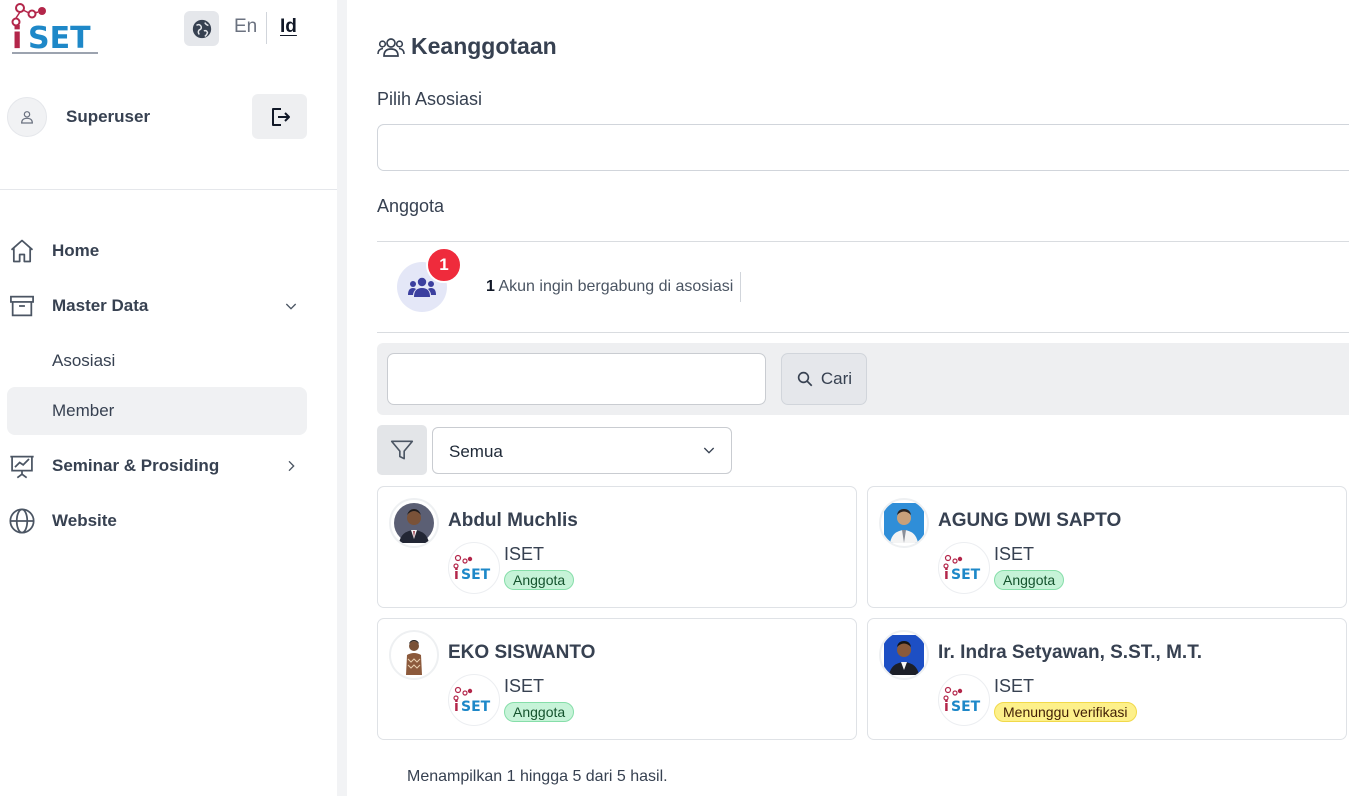 The image size is (1349, 796). I want to click on search-icon, so click(805, 379).